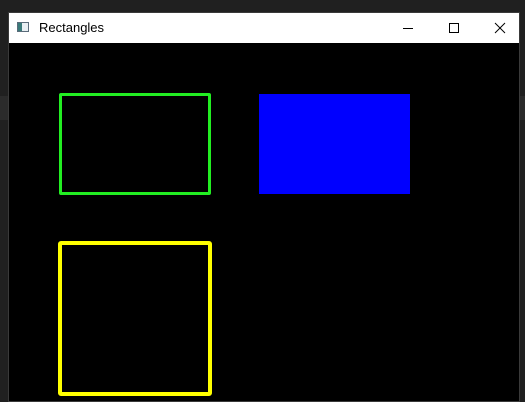 The height and width of the screenshot is (402, 525). Describe the element at coordinates (264, 28) in the screenshot. I see `title-bar: Rectangles` at that location.